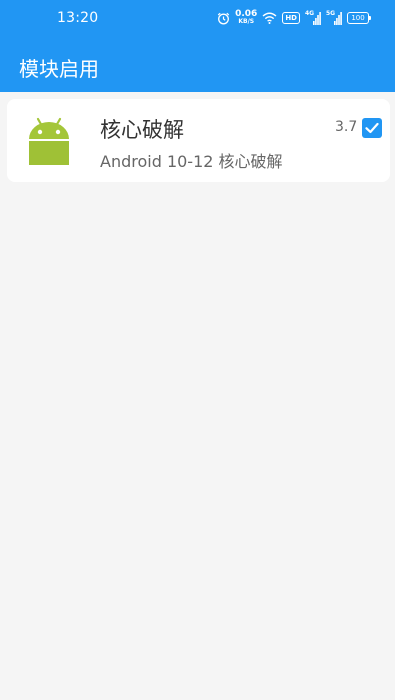 This screenshot has width=395, height=700. I want to click on check-icon, so click(372, 128).